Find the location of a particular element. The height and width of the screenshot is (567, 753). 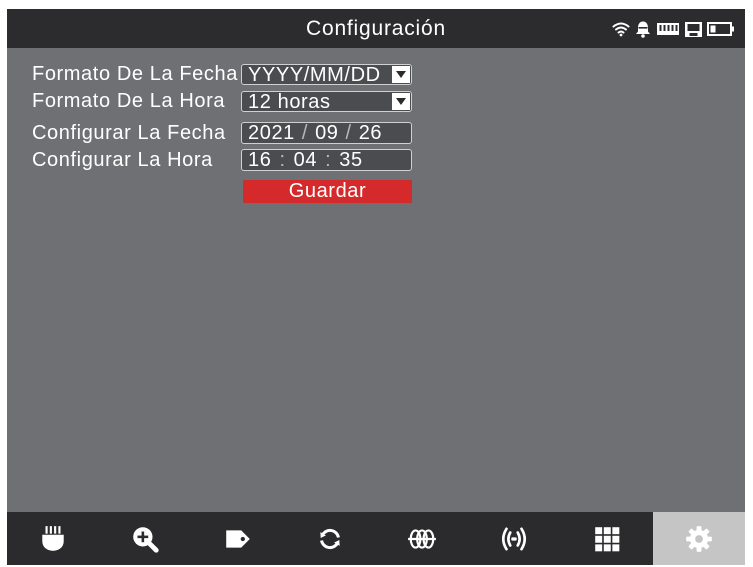

toolbar-settings-button is located at coordinates (698, 538).